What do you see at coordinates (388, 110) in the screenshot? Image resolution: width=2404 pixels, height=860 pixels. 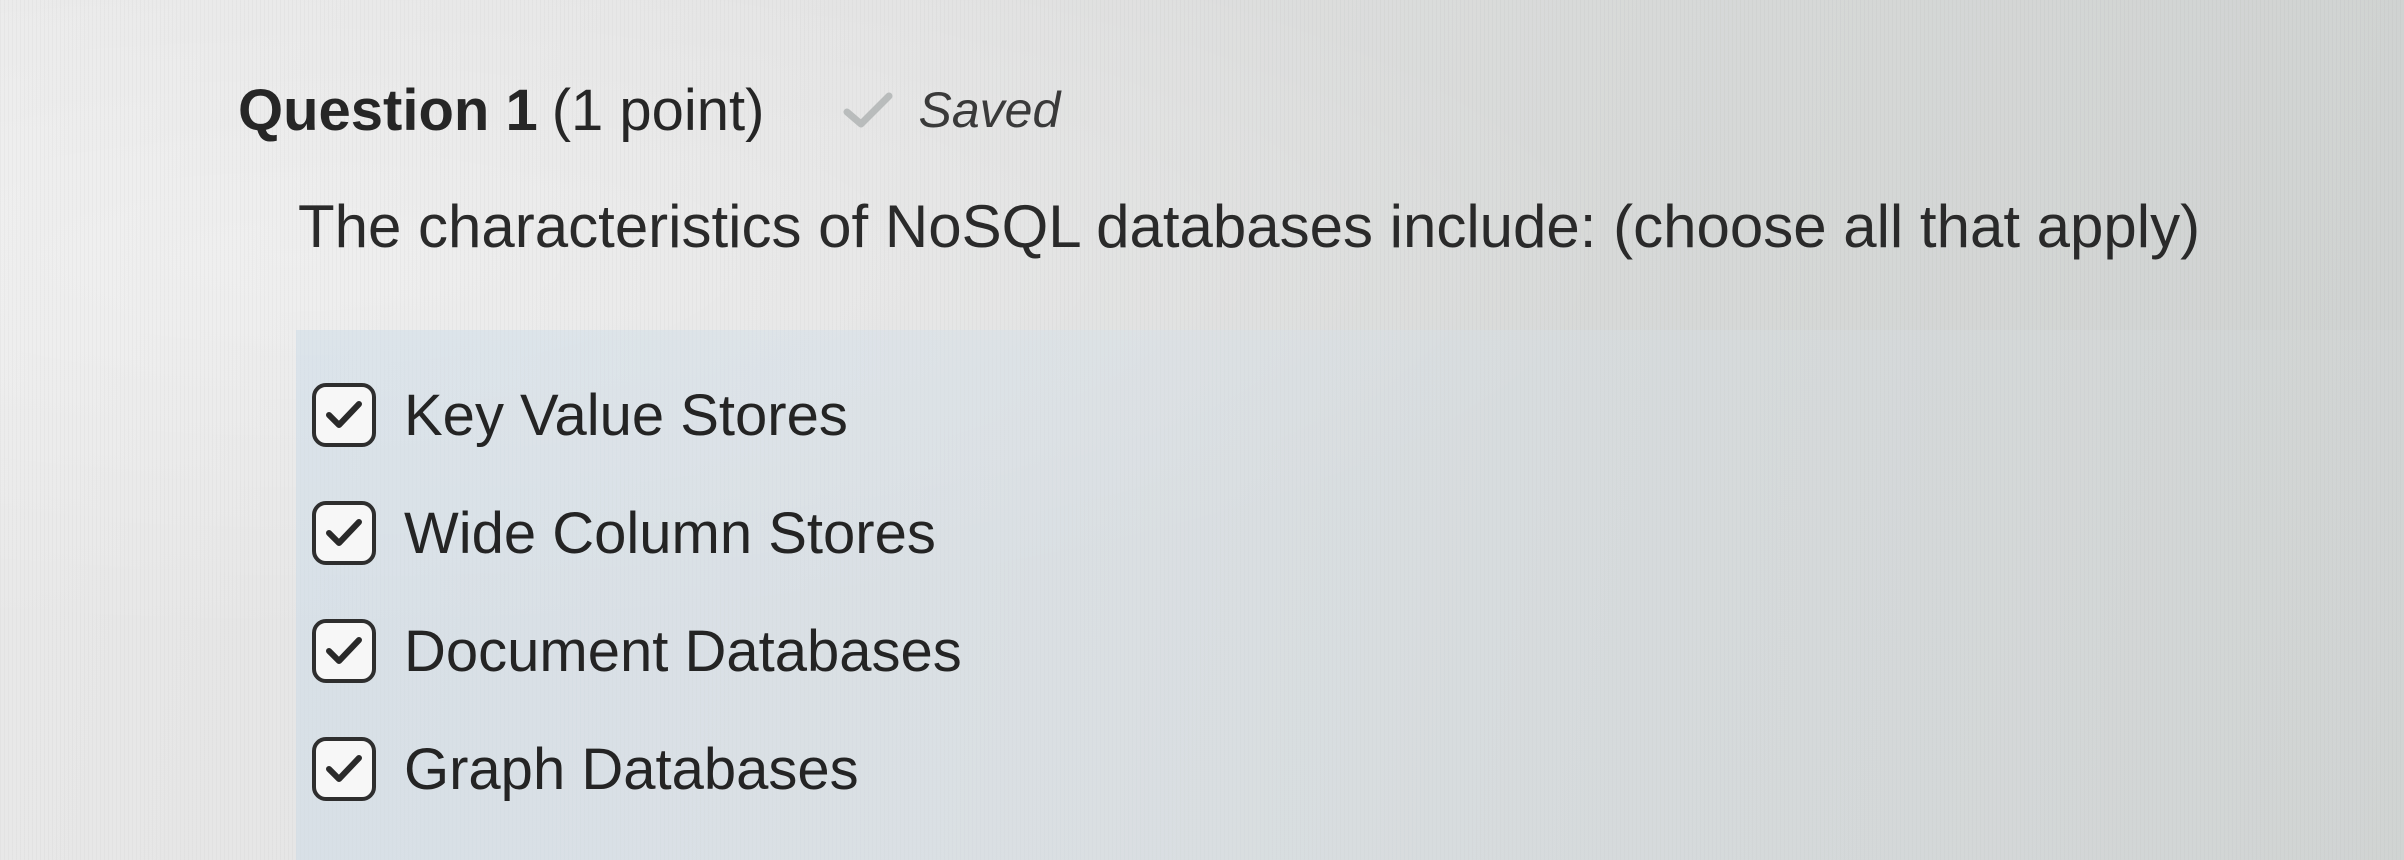 I see `question-title: Question 1` at bounding box center [388, 110].